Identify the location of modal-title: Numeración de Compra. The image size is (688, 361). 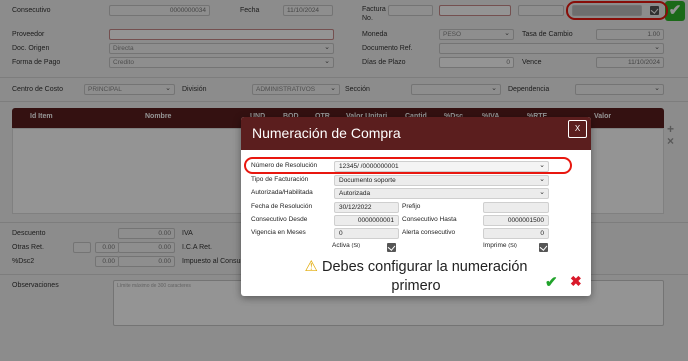
(326, 133).